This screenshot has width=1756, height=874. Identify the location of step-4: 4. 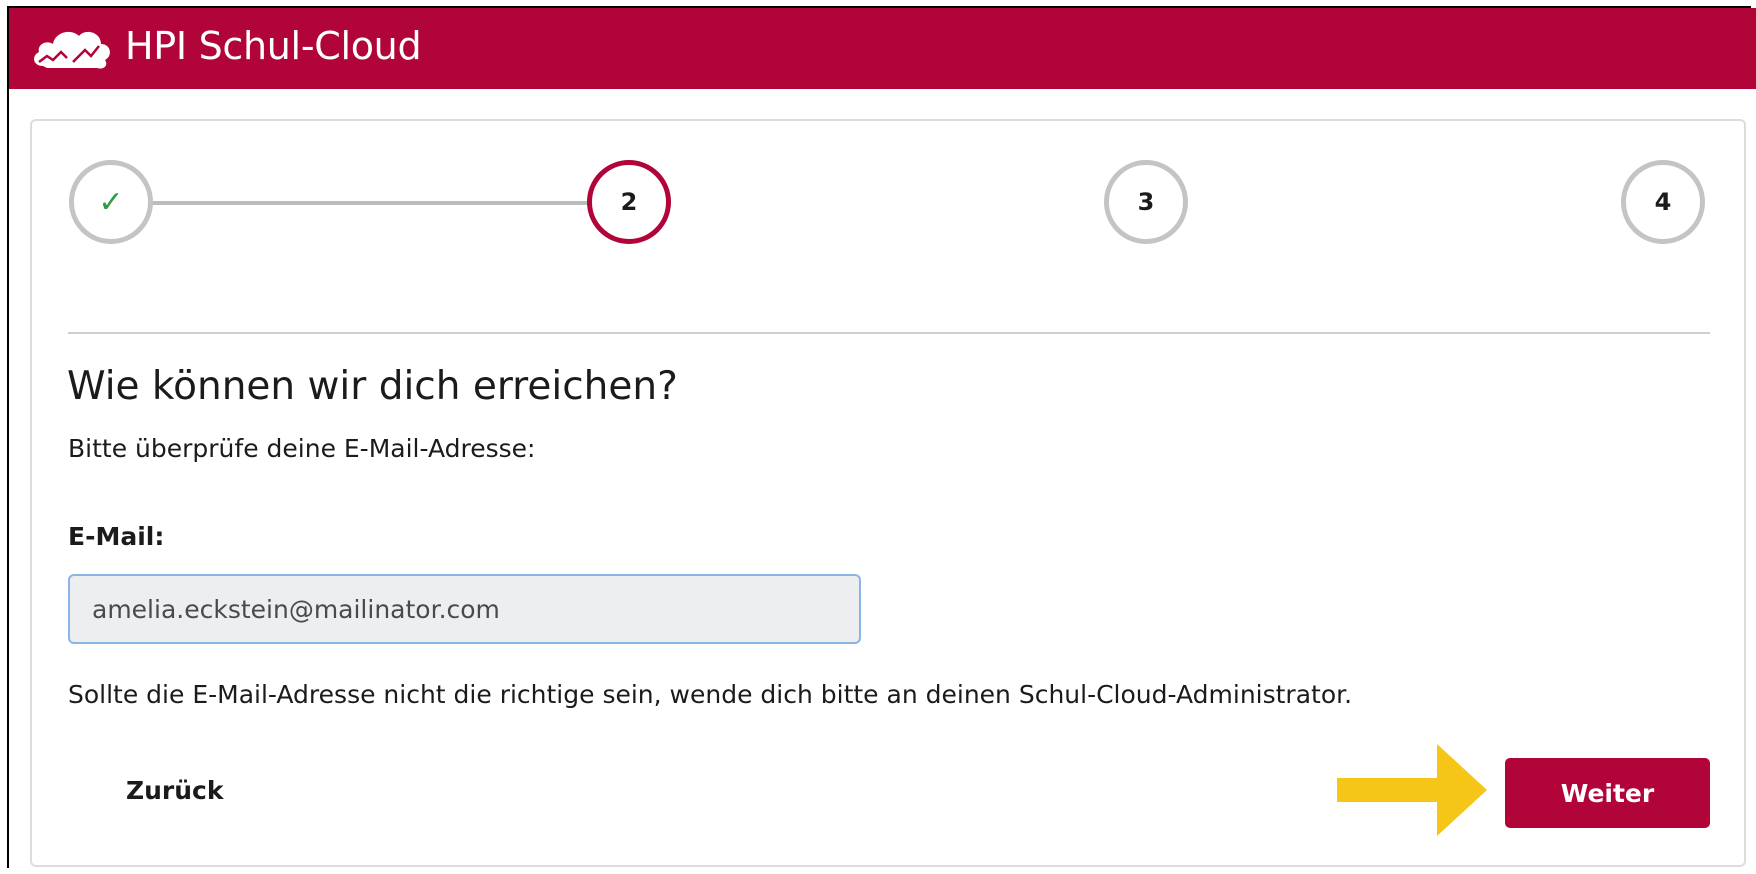
(1663, 202).